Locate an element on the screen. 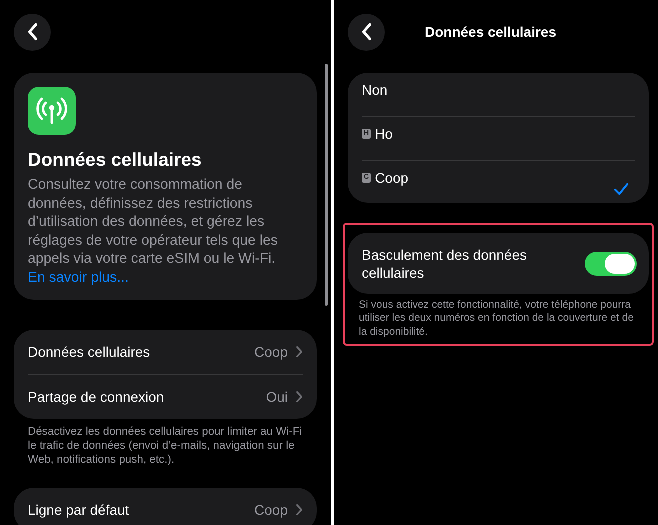  footnote: Si vous activez cette fonctionnalité, votre téléphone pourra utiliser les deux numéros en fonction de la couverture et de la disponibilité. is located at coordinates (497, 319).